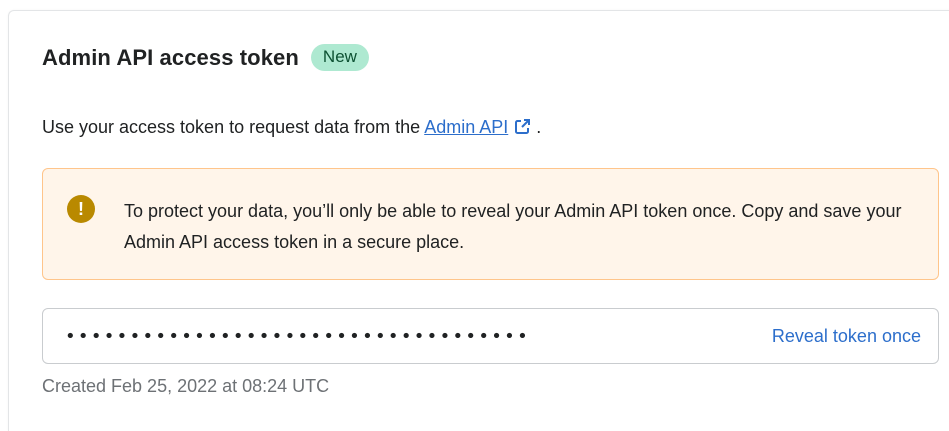  Describe the element at coordinates (186, 386) in the screenshot. I see `created-timestamp: Created Feb 25, 2022 at 08:24 UTC` at that location.